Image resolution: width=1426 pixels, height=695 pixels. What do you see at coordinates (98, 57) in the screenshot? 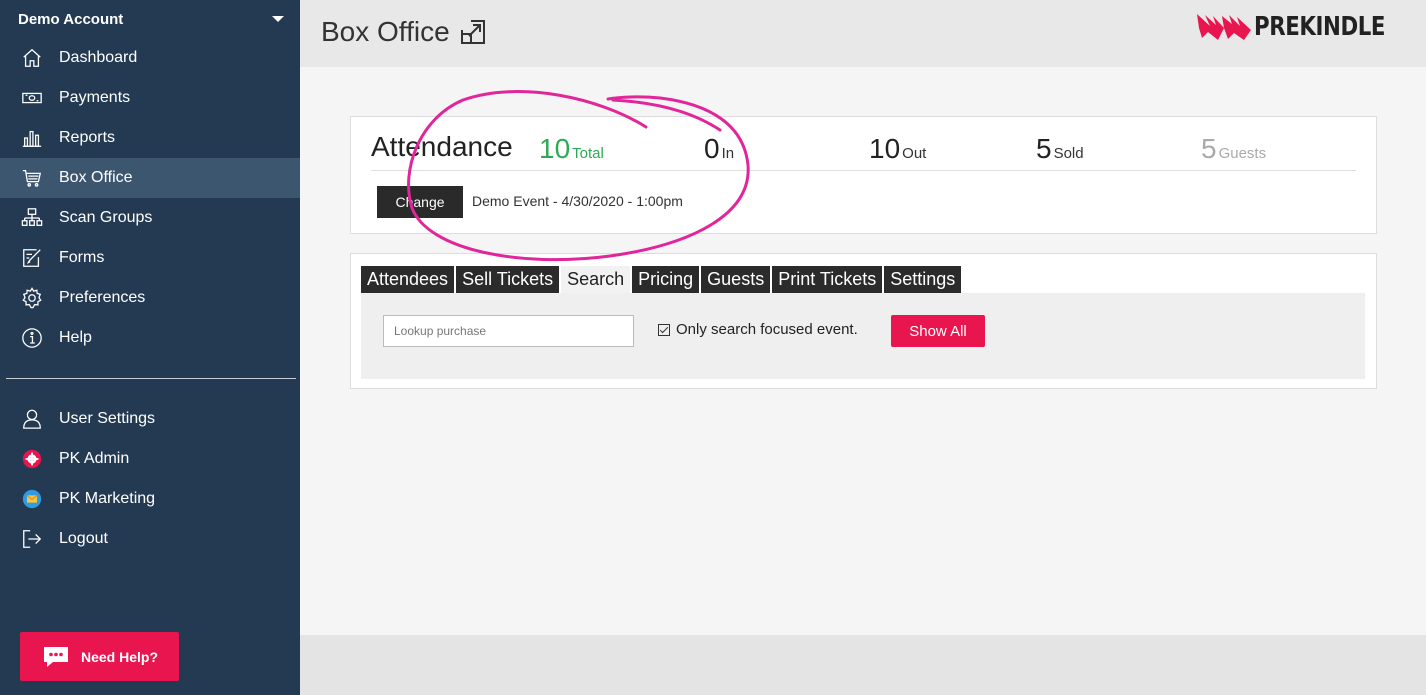
I see `sidebar-item-label: Dashboard` at bounding box center [98, 57].